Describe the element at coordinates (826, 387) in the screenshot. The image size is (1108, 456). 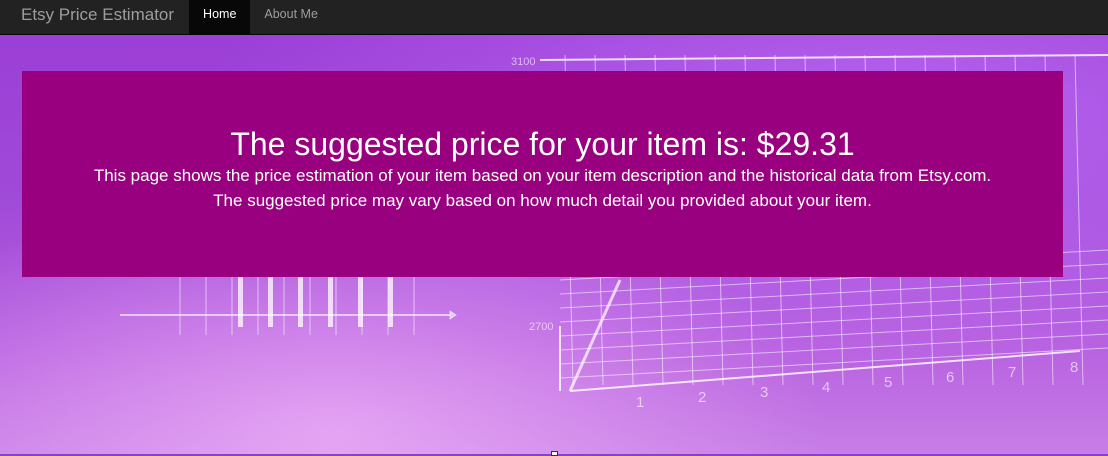
I see `bg-x-tick-label: 4` at that location.